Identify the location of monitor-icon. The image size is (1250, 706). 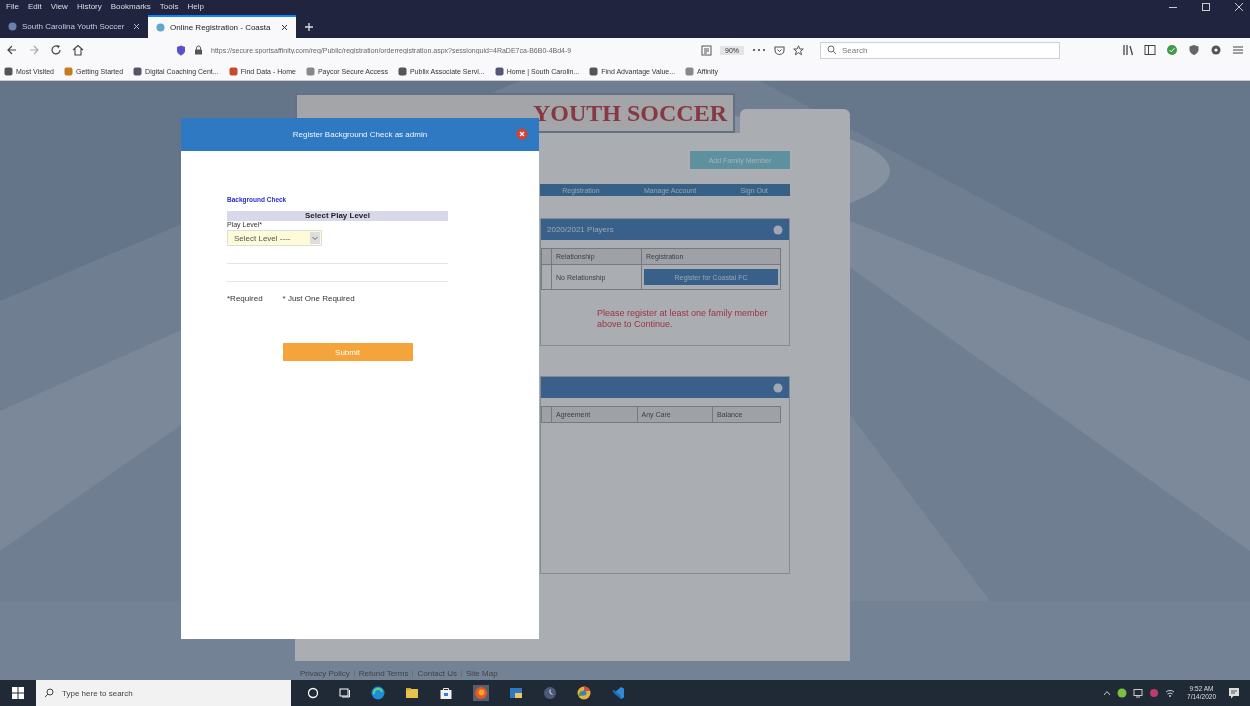
(1138, 693).